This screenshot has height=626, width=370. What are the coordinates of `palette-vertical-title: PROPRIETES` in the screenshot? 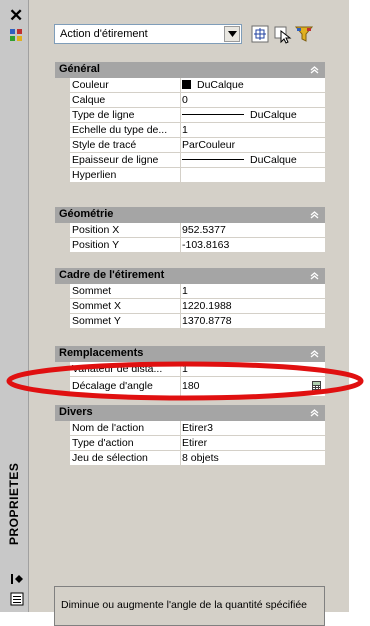 It's located at (14, 503).